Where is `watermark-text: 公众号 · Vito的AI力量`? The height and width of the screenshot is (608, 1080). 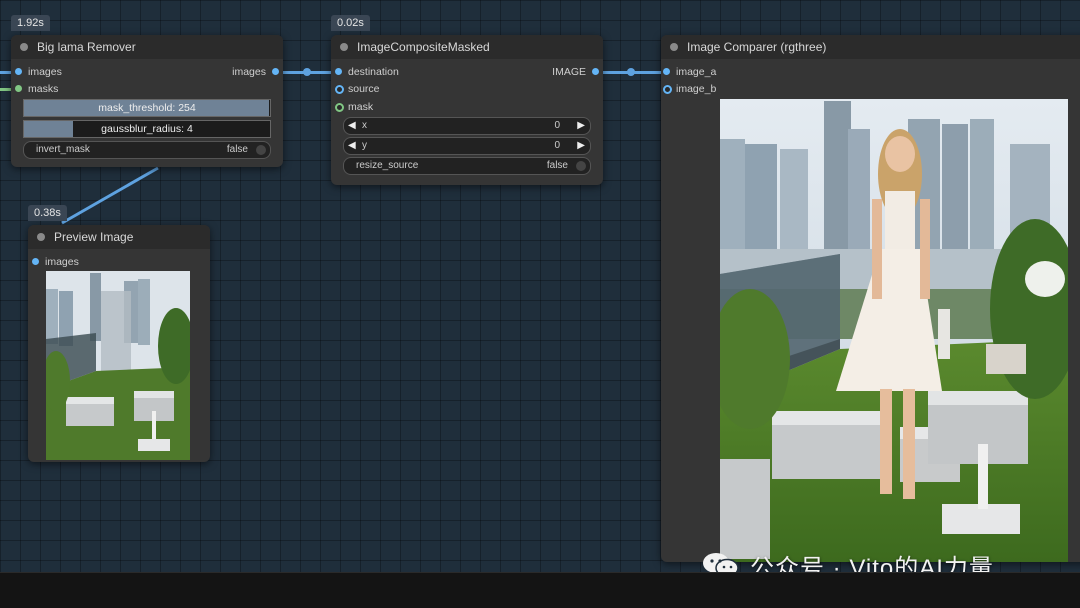
watermark-text: 公众号 · Vito的AI力量 is located at coordinates (872, 563).